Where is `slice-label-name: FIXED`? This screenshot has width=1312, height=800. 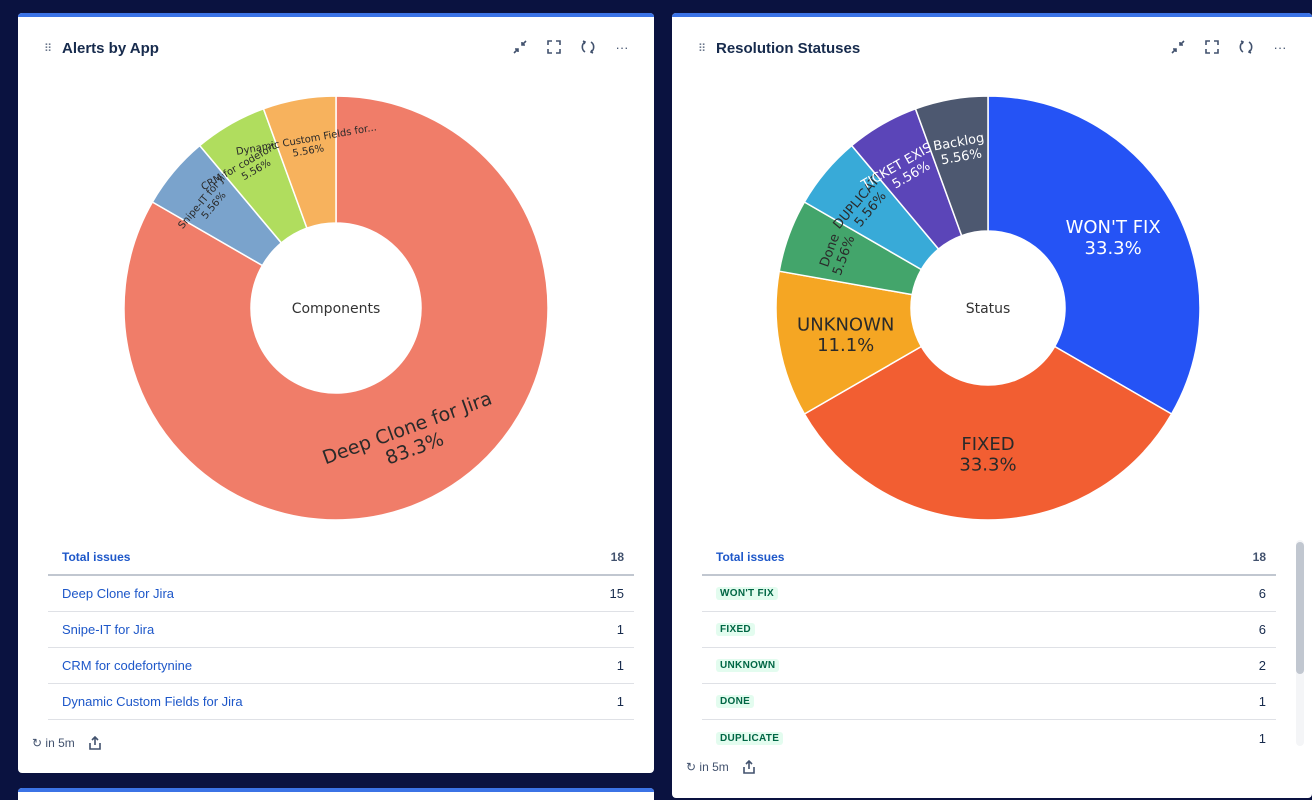 slice-label-name: FIXED is located at coordinates (987, 444).